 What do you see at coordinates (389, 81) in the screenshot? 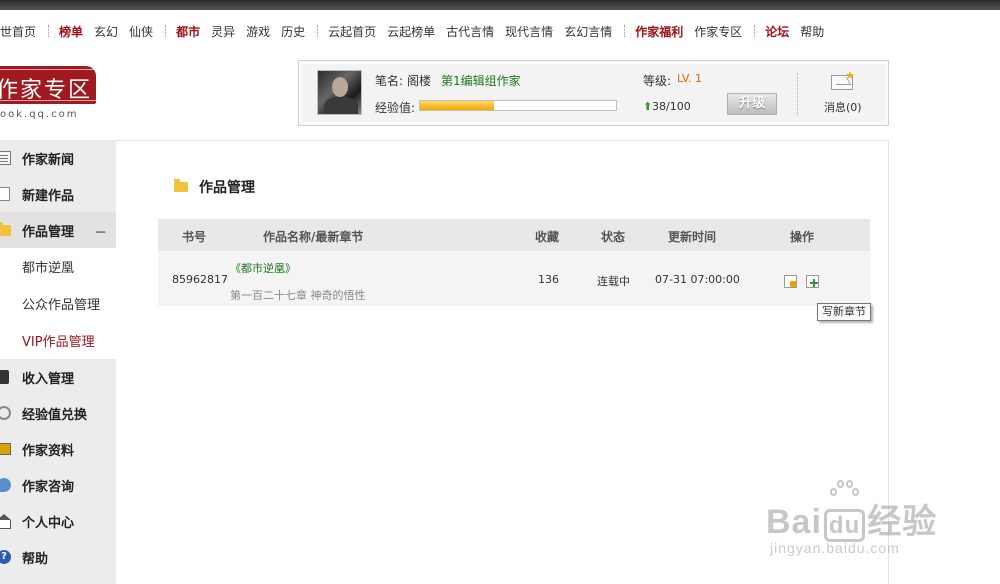
I see `pen-name-label: 笔名:` at bounding box center [389, 81].